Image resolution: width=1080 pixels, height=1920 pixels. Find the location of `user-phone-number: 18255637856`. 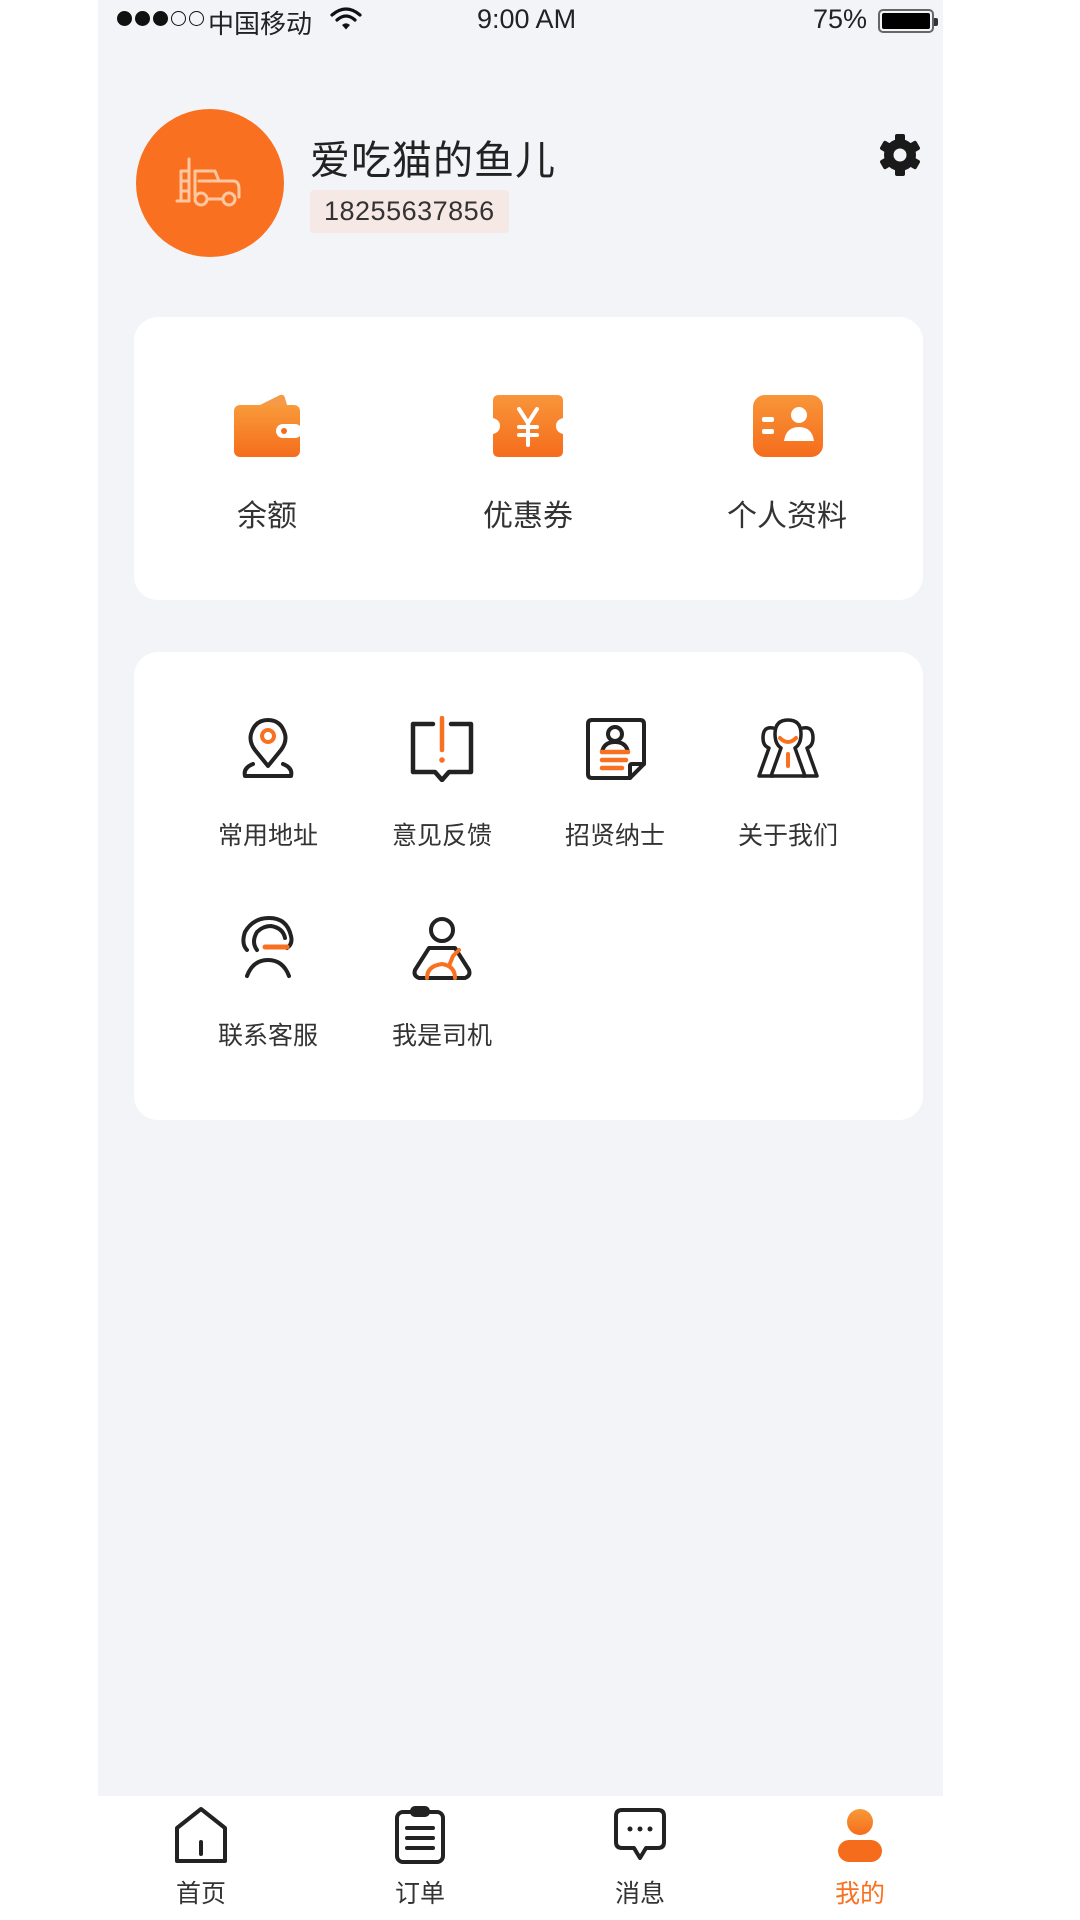

user-phone-number: 18255637856 is located at coordinates (409, 211).